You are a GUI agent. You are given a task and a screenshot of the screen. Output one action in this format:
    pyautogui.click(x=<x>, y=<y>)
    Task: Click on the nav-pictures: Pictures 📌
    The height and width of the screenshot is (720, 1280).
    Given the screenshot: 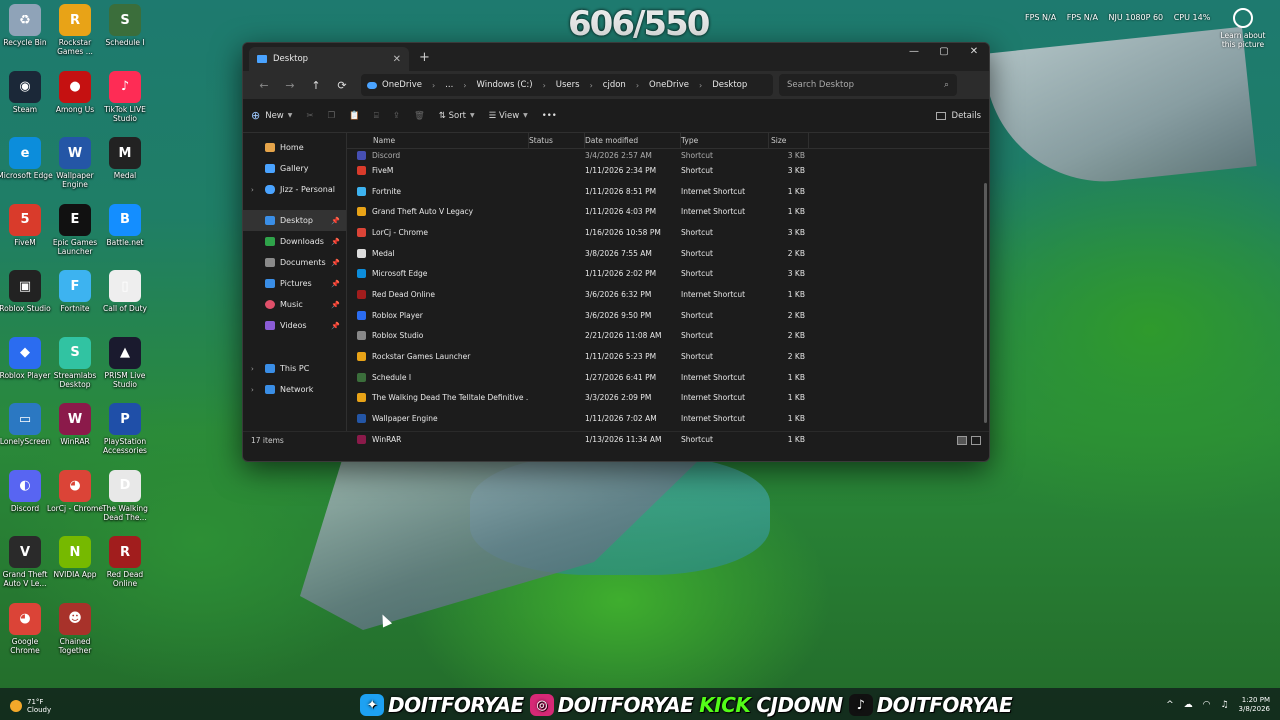 What is the action you would take?
    pyautogui.click(x=294, y=283)
    